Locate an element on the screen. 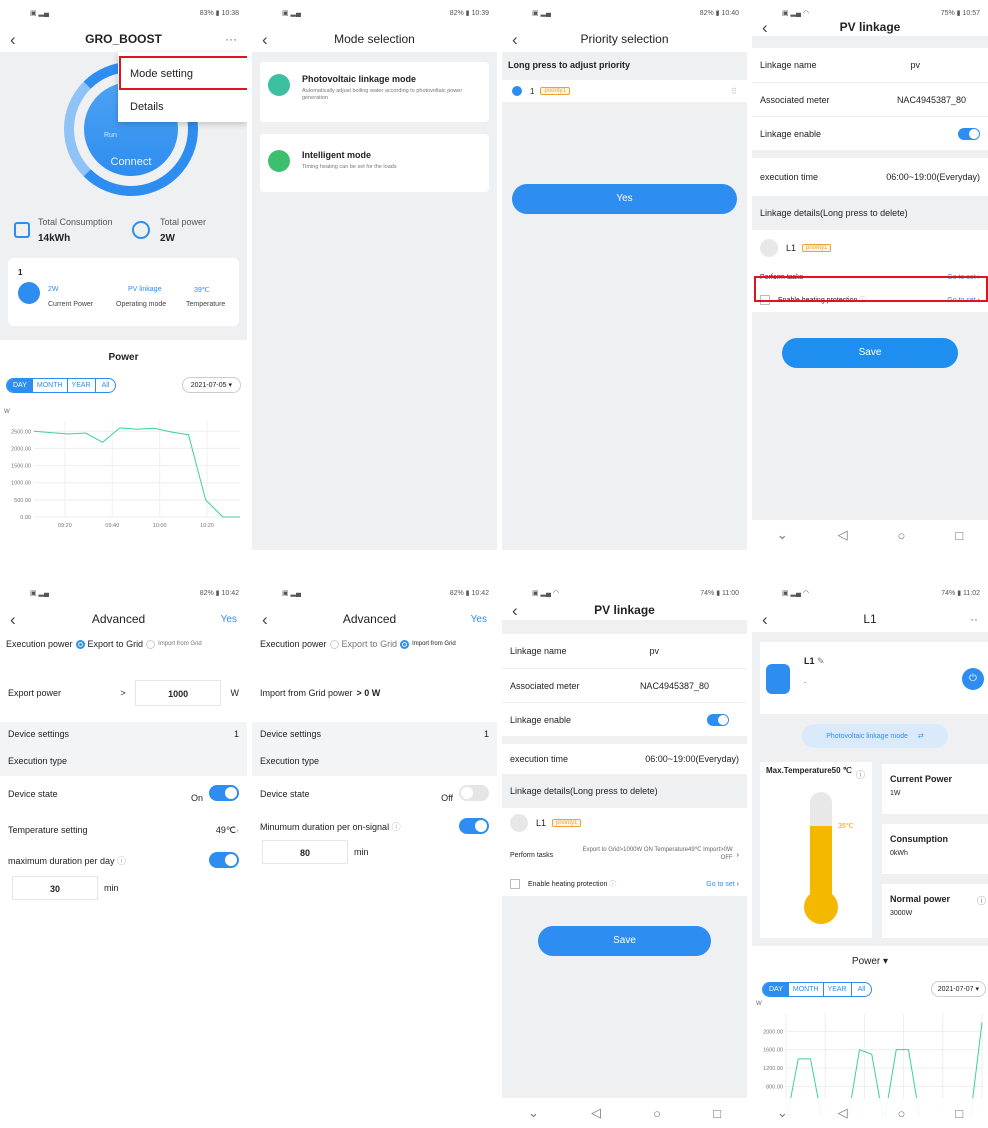 This screenshot has width=988, height=1128. l1-label: L1 is located at coordinates (791, 248).